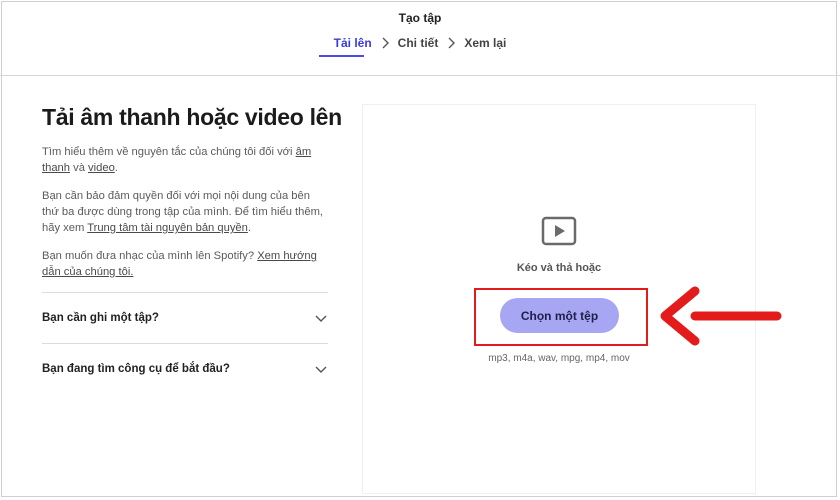 This screenshot has height=500, width=840. I want to click on step-details: Chi tiết, so click(418, 43).